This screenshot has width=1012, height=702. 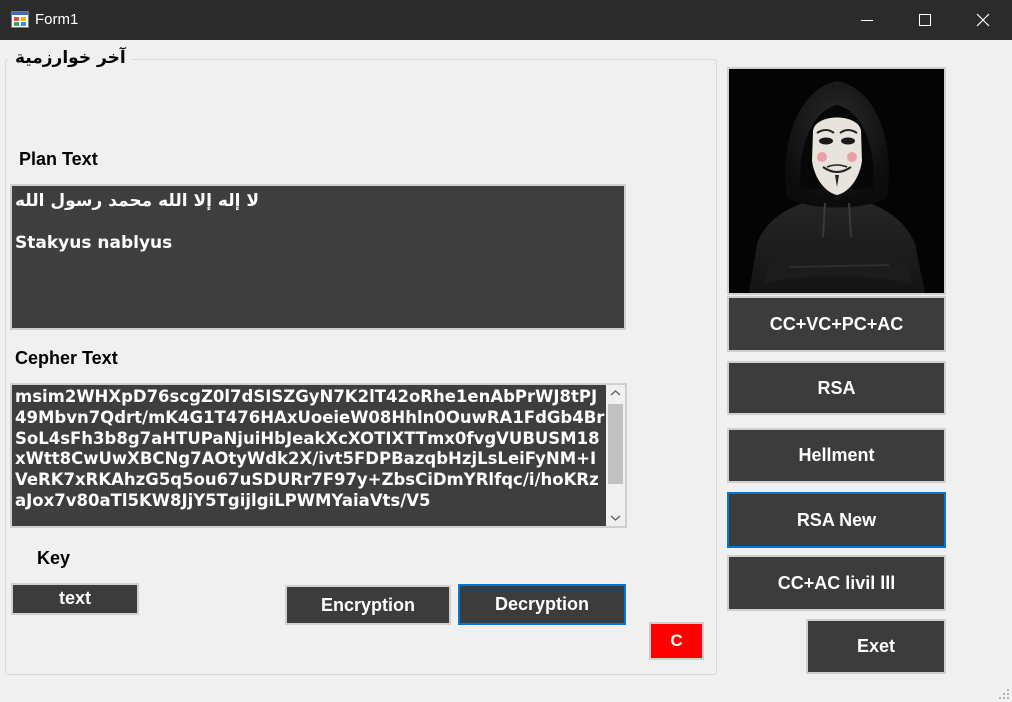 What do you see at coordinates (615, 393) in the screenshot?
I see `scroll-up-icon` at bounding box center [615, 393].